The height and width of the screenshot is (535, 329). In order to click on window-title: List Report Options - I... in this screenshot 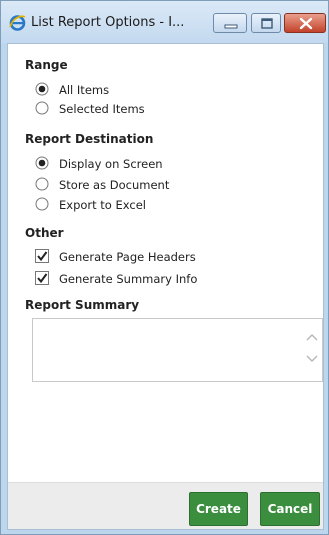, I will do `click(108, 22)`.